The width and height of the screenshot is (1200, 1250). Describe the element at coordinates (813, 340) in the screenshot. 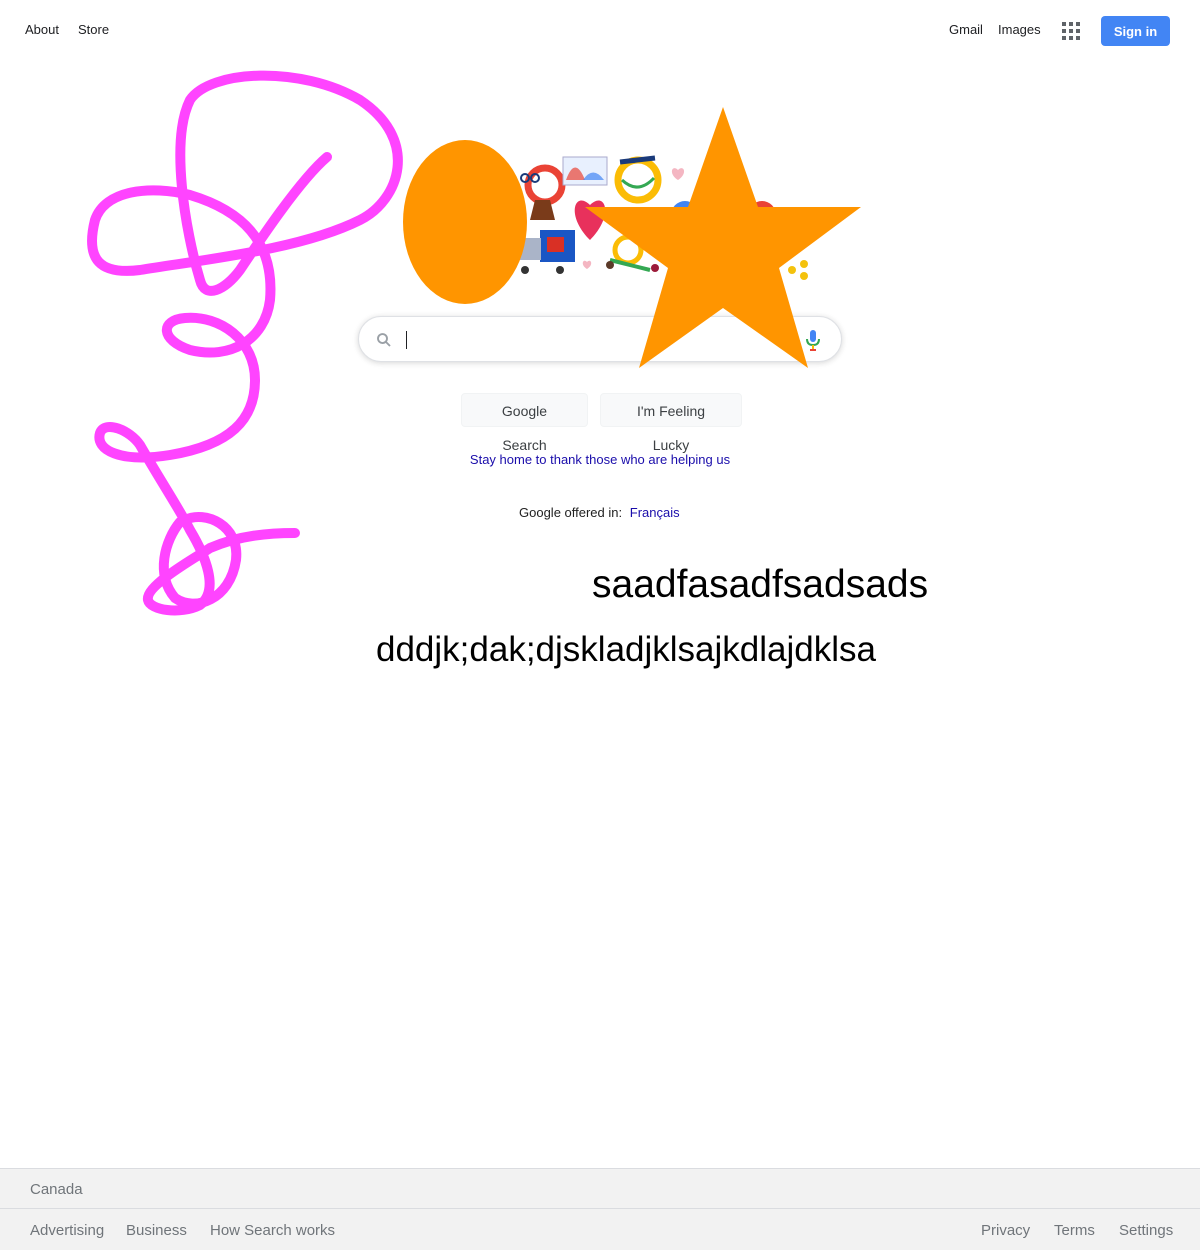

I see `mic-icon` at that location.